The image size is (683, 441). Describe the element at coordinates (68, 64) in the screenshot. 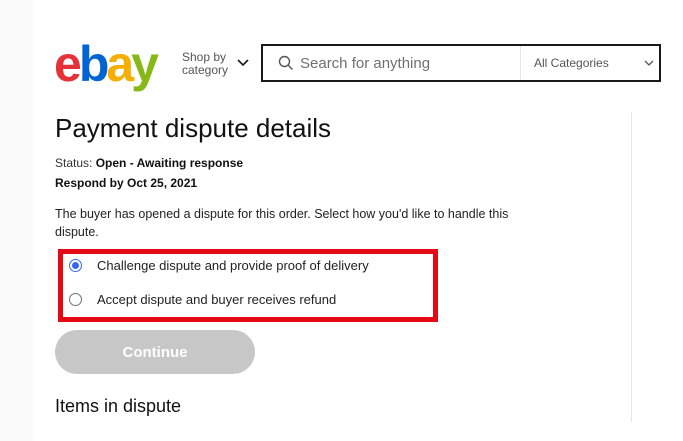

I see `logo-letter-e: e` at that location.